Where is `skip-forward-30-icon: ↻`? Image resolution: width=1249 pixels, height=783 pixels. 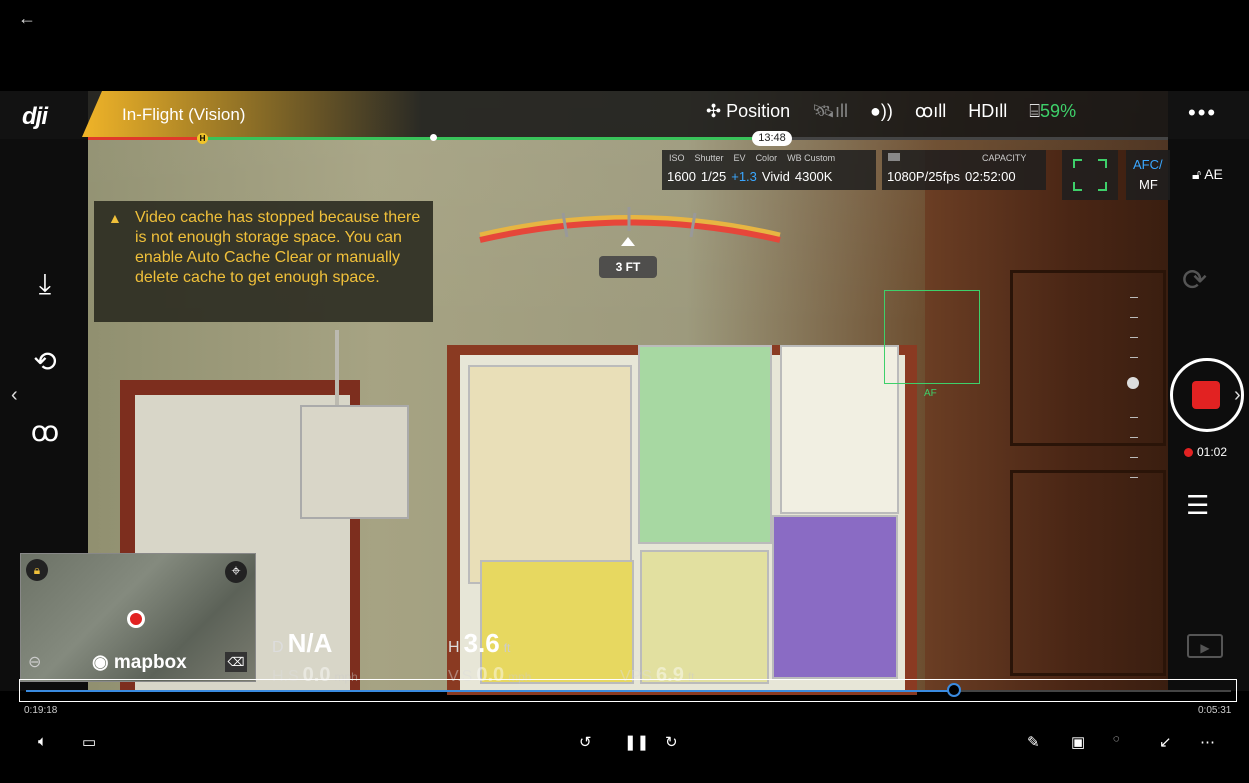
skip-forward-30-icon: ↻ is located at coordinates (671, 742).